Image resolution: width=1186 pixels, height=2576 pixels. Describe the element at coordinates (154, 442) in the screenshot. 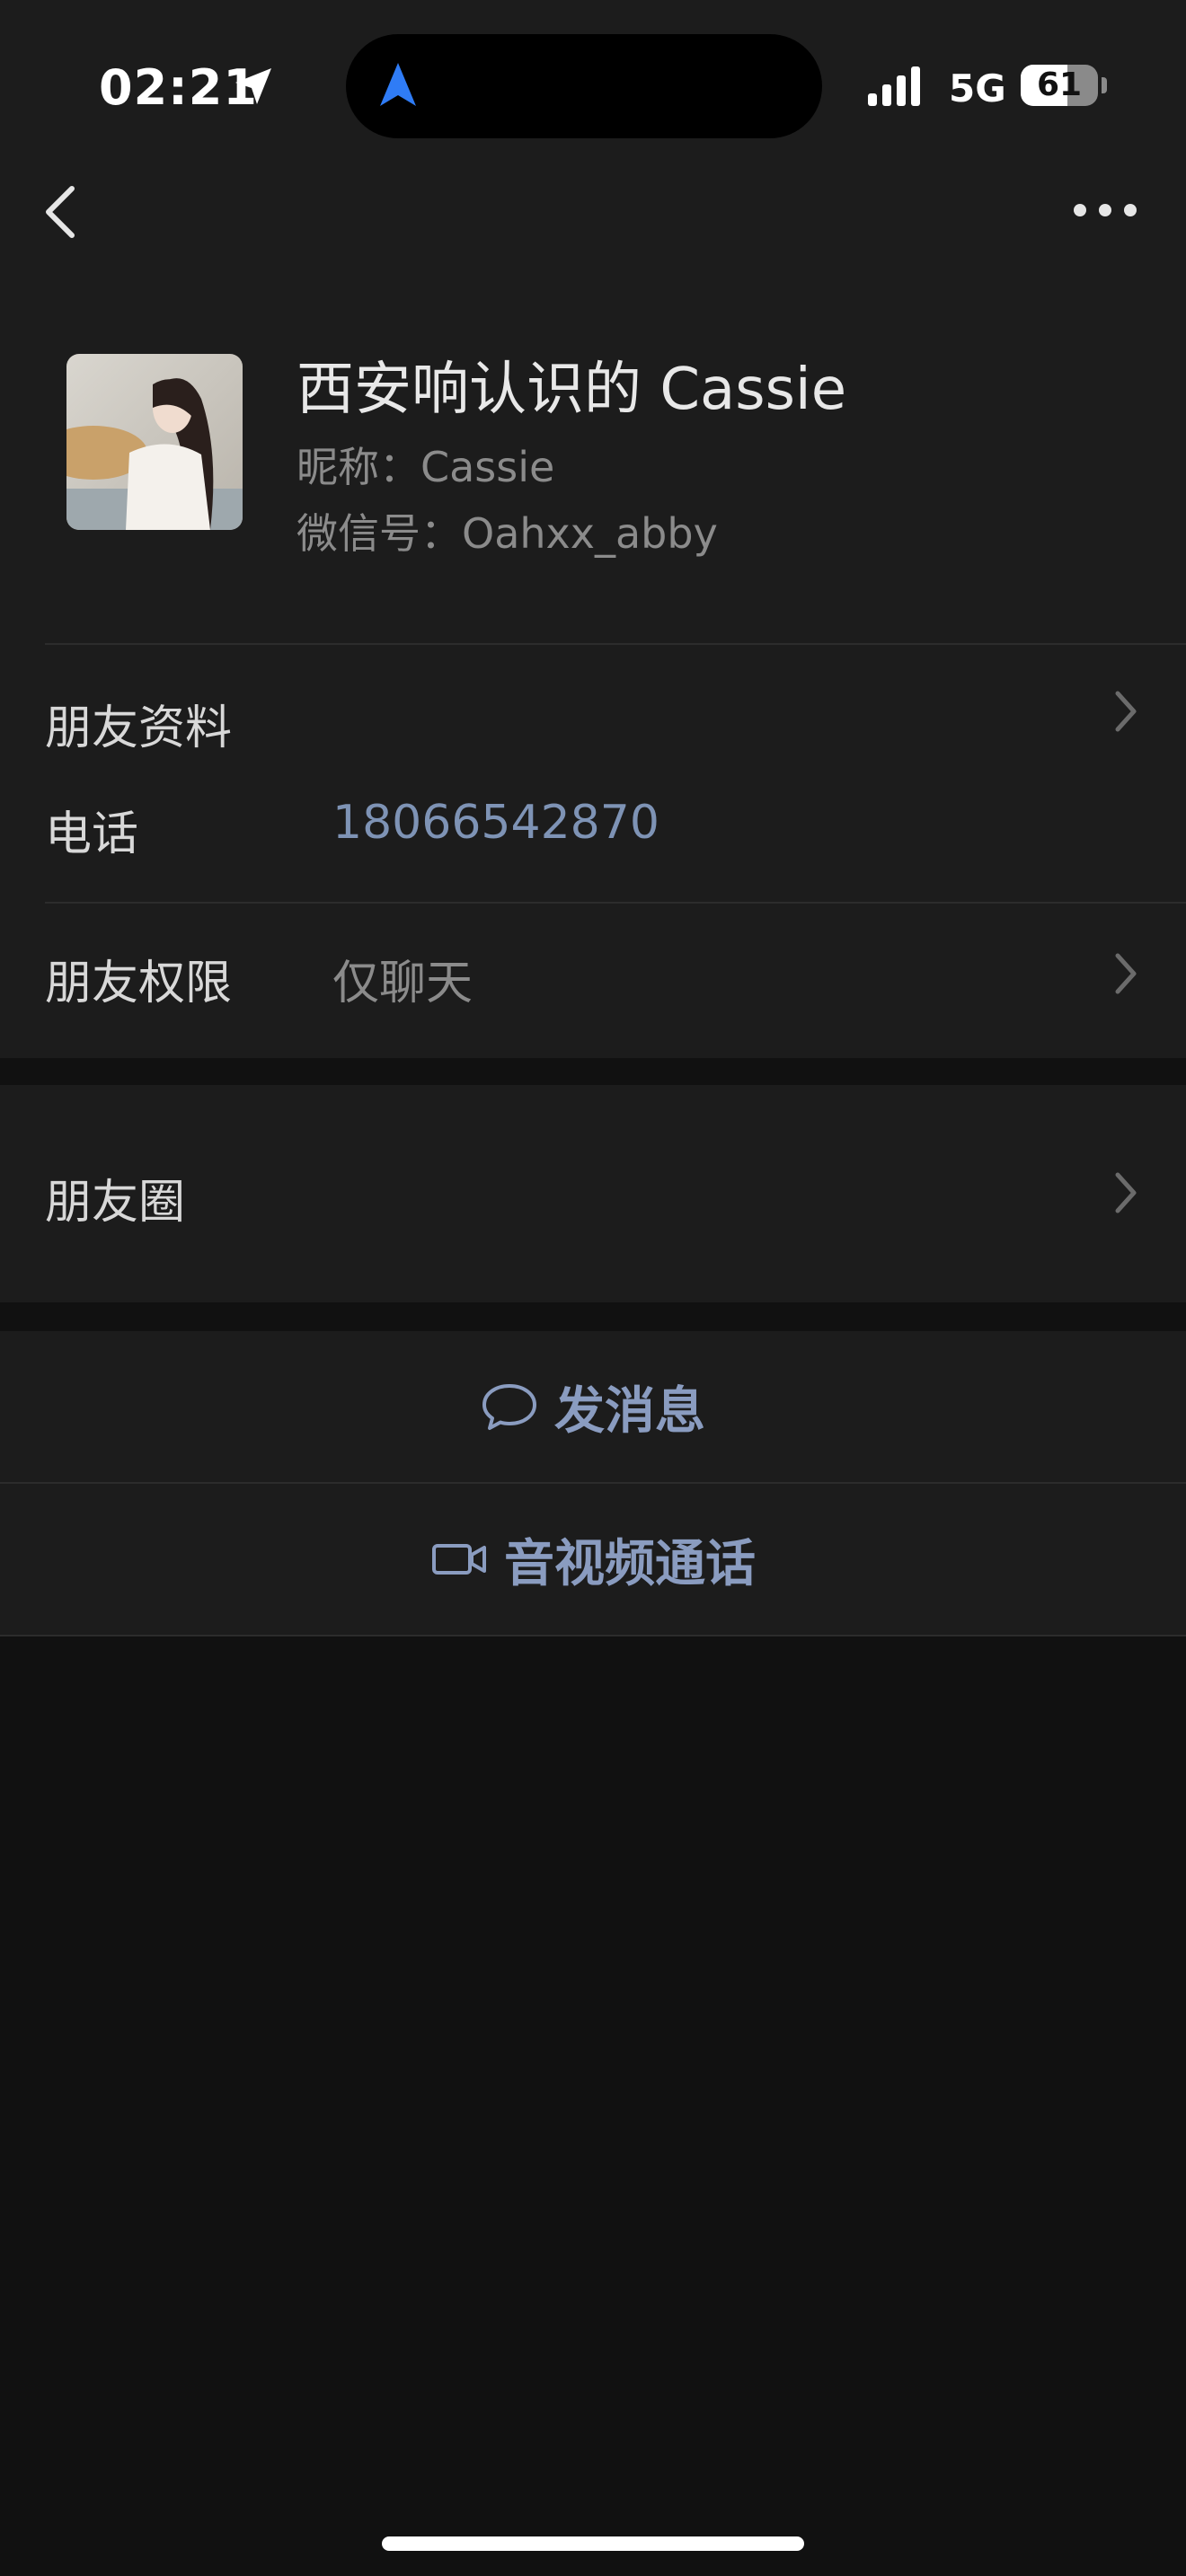

I see `avatar` at that location.